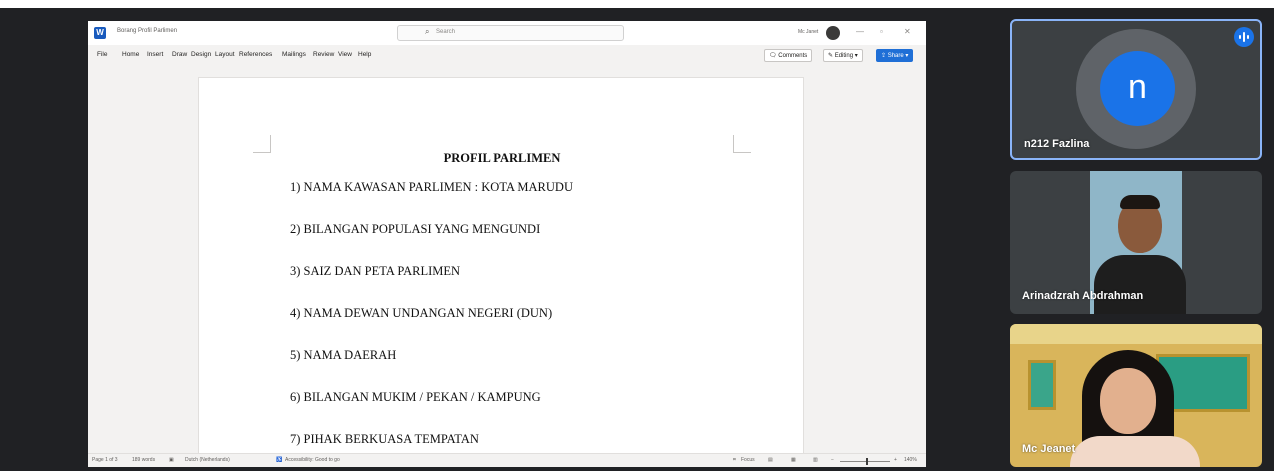 The image size is (1274, 471). What do you see at coordinates (793, 460) in the screenshot?
I see `print-layout-icon: ▦` at bounding box center [793, 460].